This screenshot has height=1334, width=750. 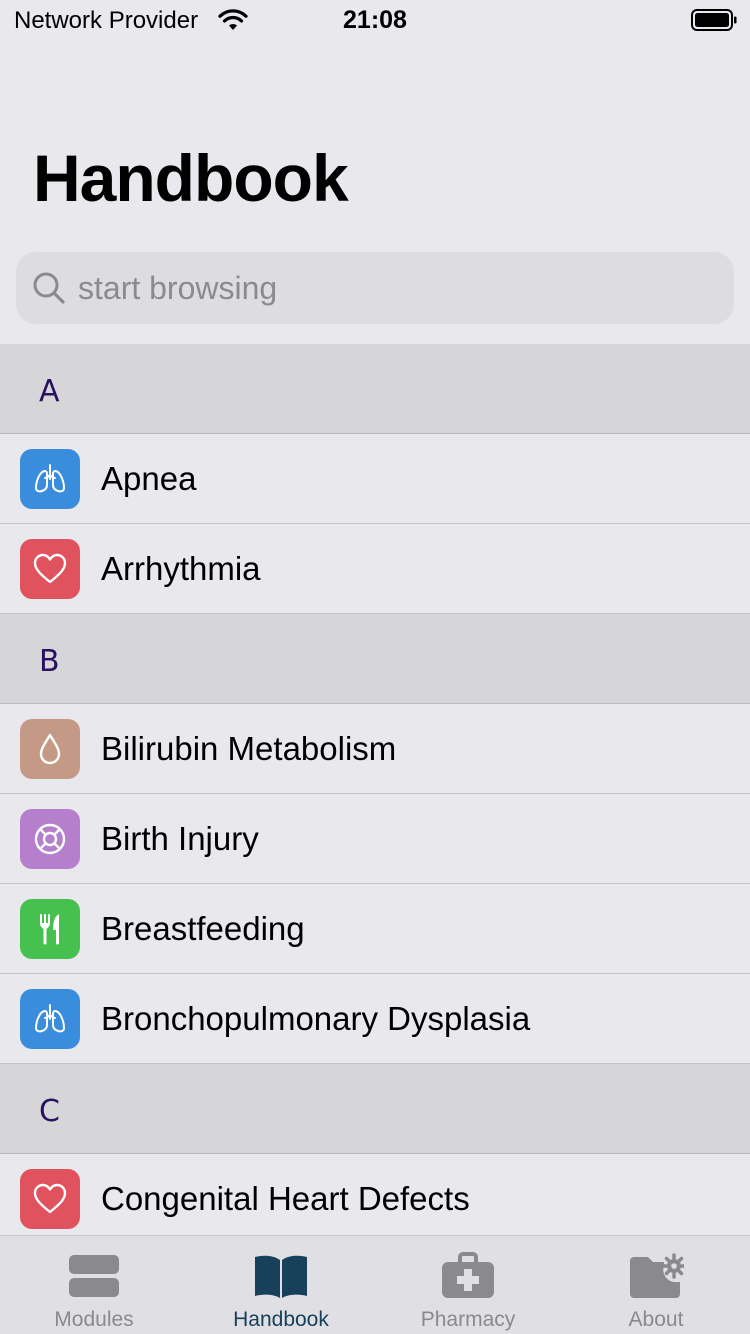 I want to click on battery-icon, so click(x=714, y=20).